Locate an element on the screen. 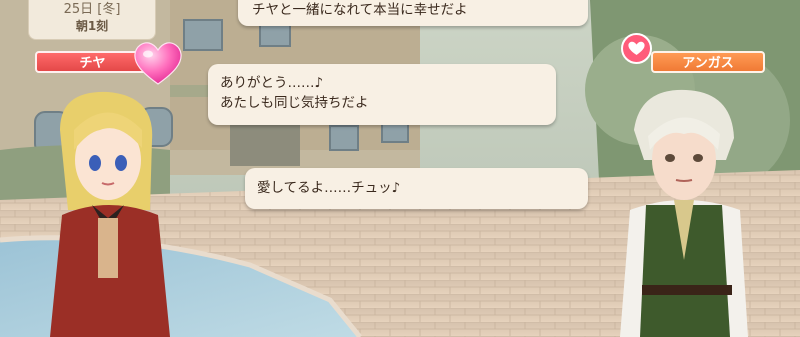  dialogue-bubble-3: 愛してるよ……チュッ♪ is located at coordinates (416, 188).